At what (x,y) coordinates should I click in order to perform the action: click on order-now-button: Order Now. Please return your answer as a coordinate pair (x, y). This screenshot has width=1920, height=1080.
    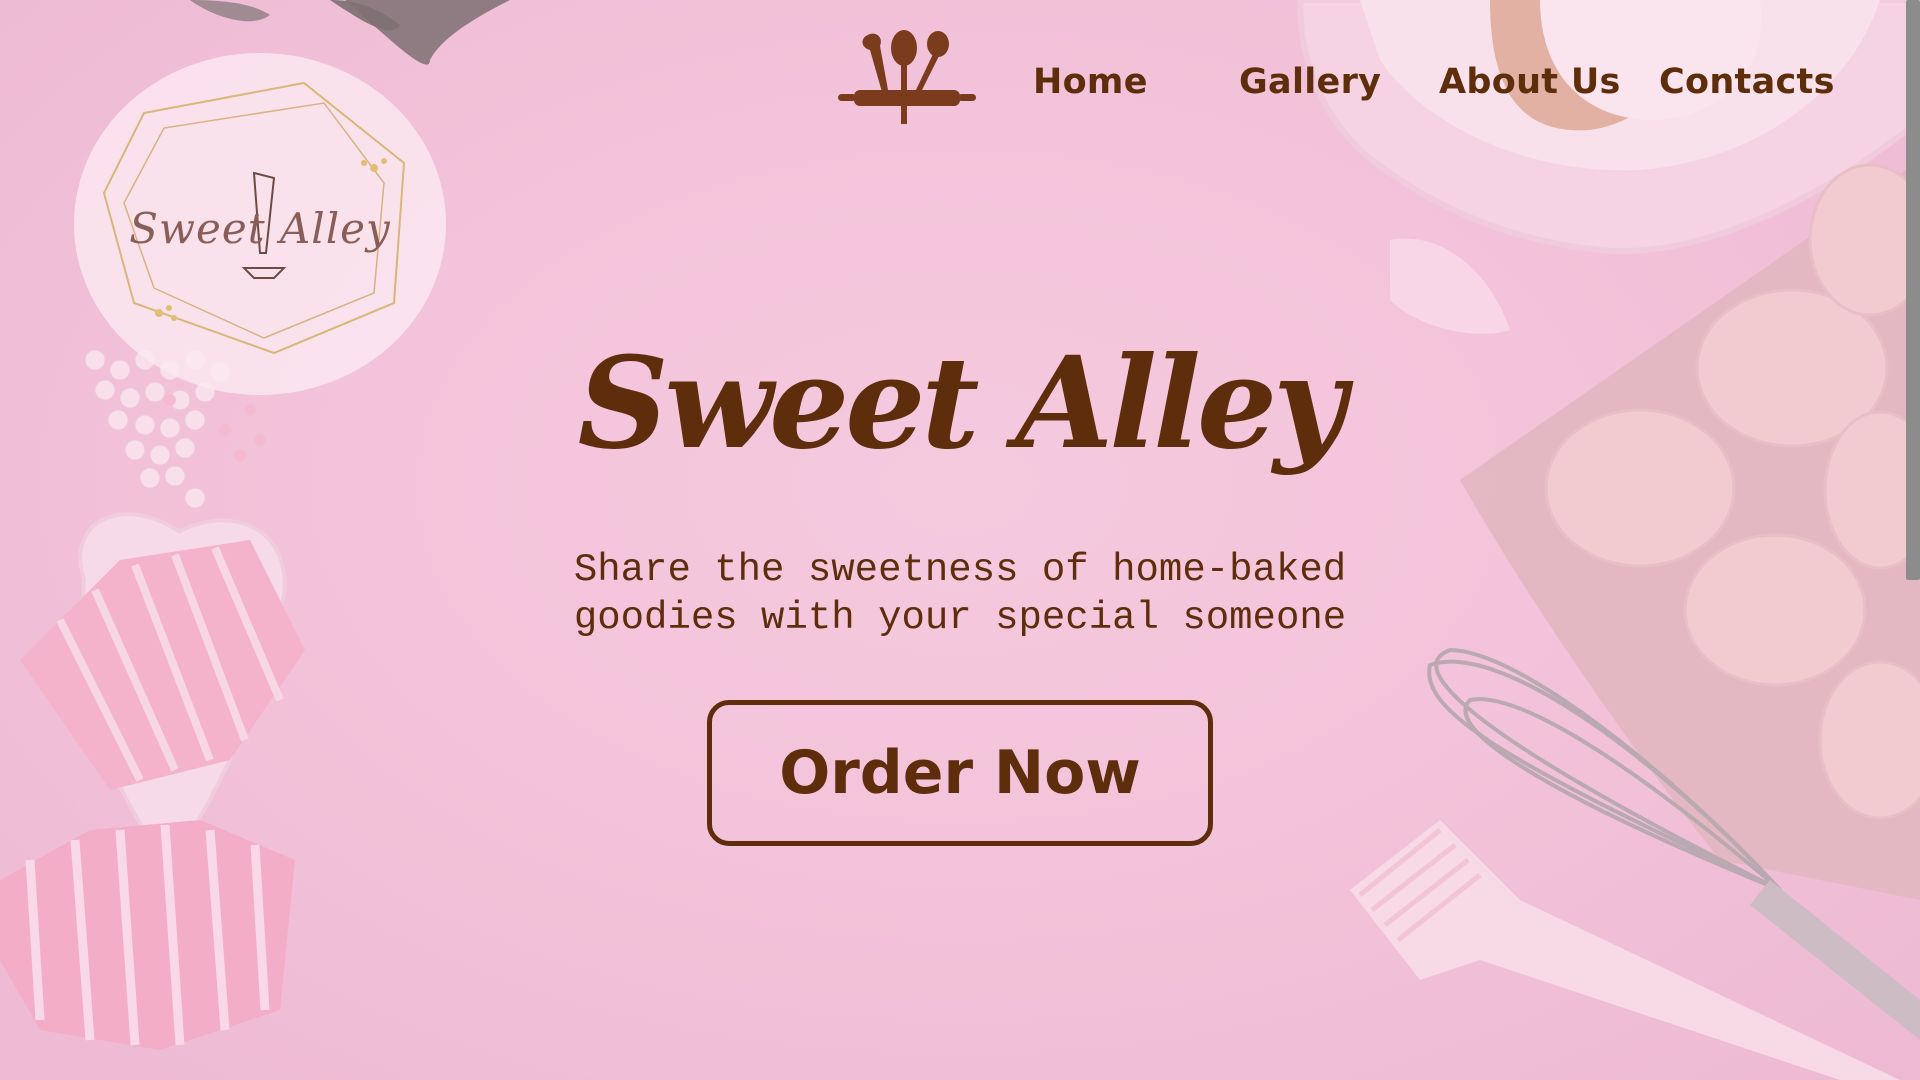
    Looking at the image, I should click on (960, 773).